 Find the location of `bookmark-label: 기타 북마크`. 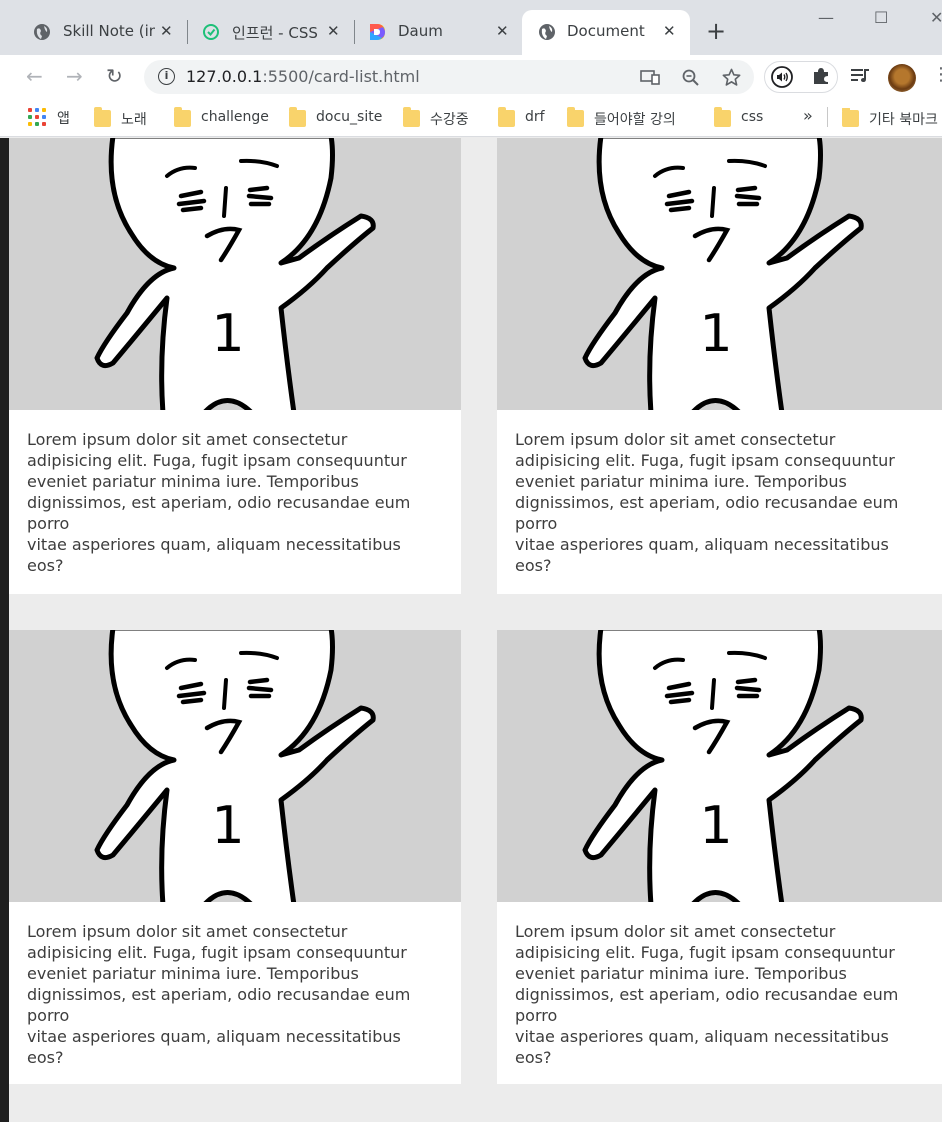

bookmark-label: 기타 북마크 is located at coordinates (903, 120).